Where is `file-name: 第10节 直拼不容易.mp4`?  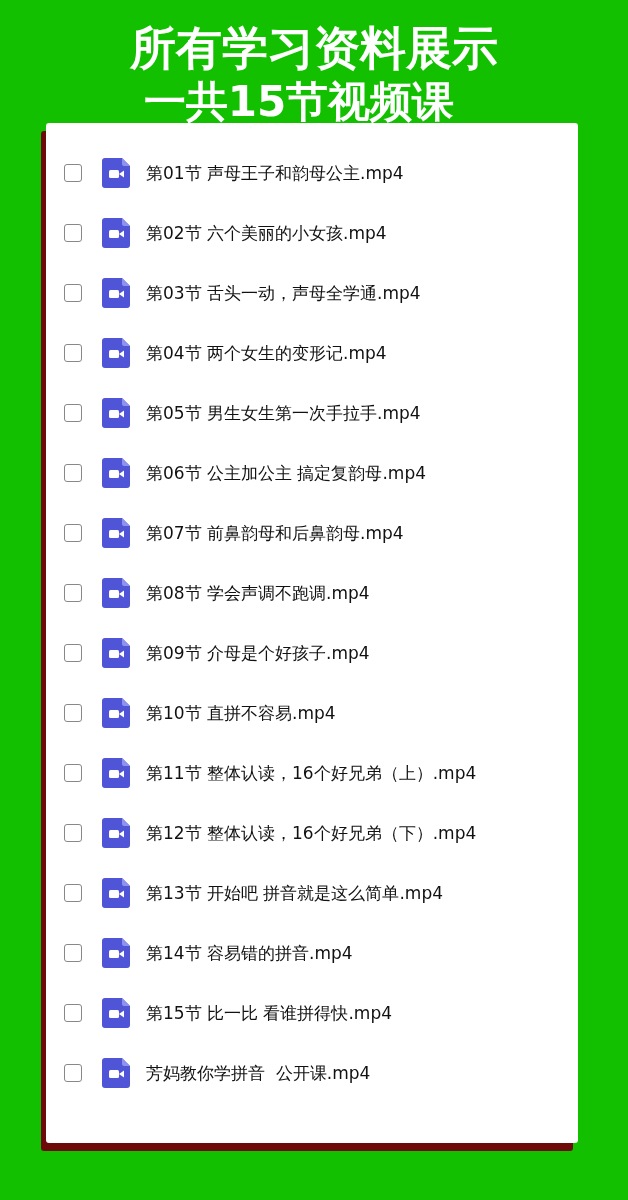
file-name: 第10节 直拼不容易.mp4 is located at coordinates (241, 713).